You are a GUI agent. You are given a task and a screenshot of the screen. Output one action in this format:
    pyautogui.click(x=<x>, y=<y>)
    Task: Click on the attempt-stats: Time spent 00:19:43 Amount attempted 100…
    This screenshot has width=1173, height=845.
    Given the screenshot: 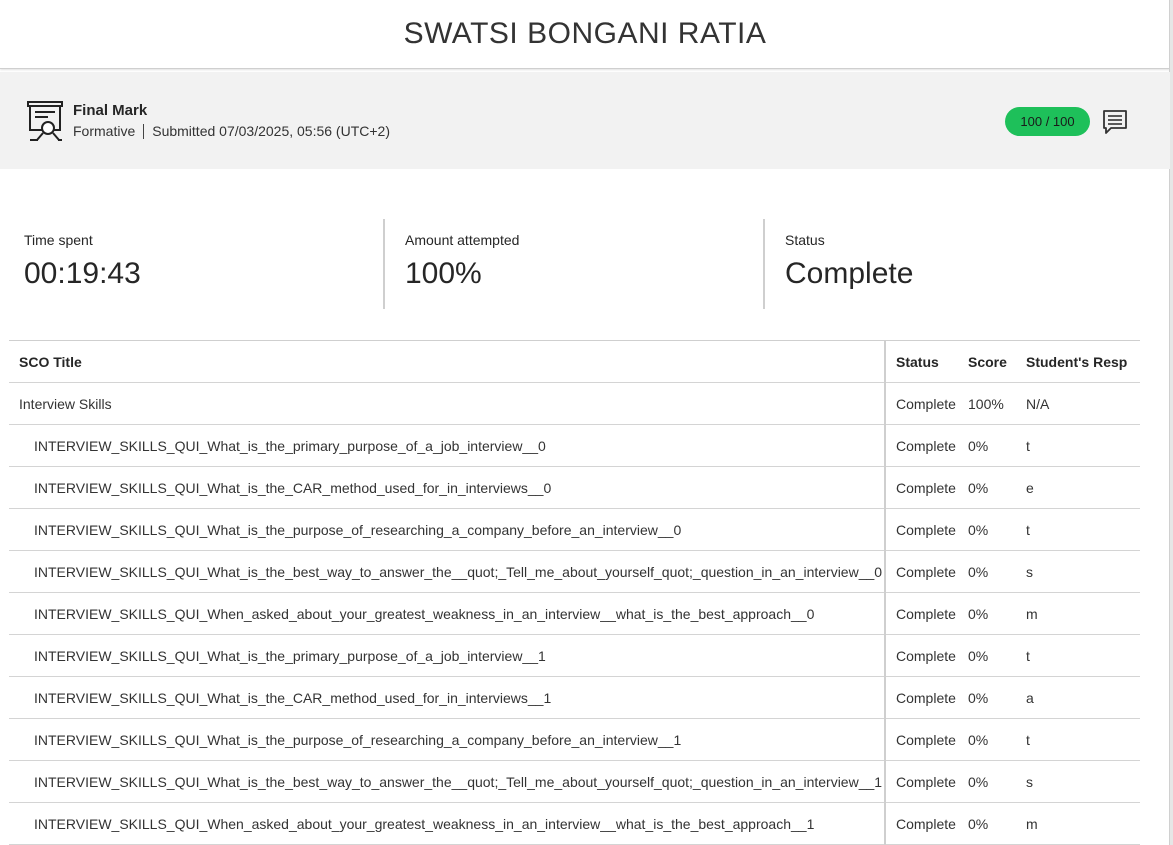 What is the action you would take?
    pyautogui.click(x=572, y=264)
    